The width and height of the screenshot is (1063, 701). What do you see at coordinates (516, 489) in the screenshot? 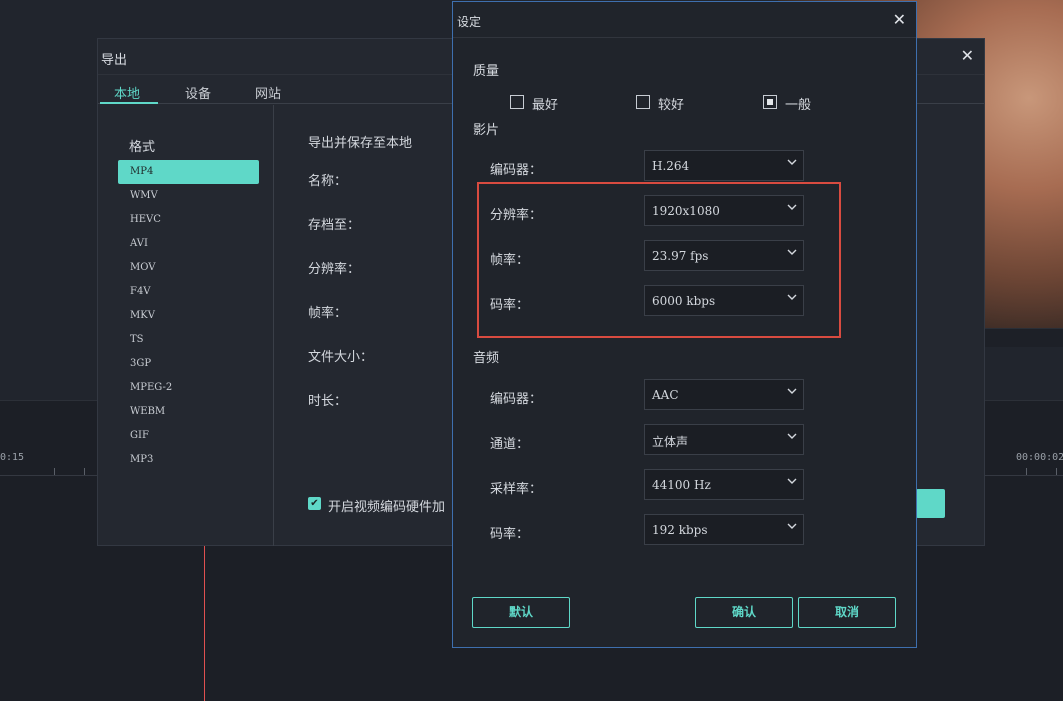
I see `sample-rate-label: 采样率：` at bounding box center [516, 489].